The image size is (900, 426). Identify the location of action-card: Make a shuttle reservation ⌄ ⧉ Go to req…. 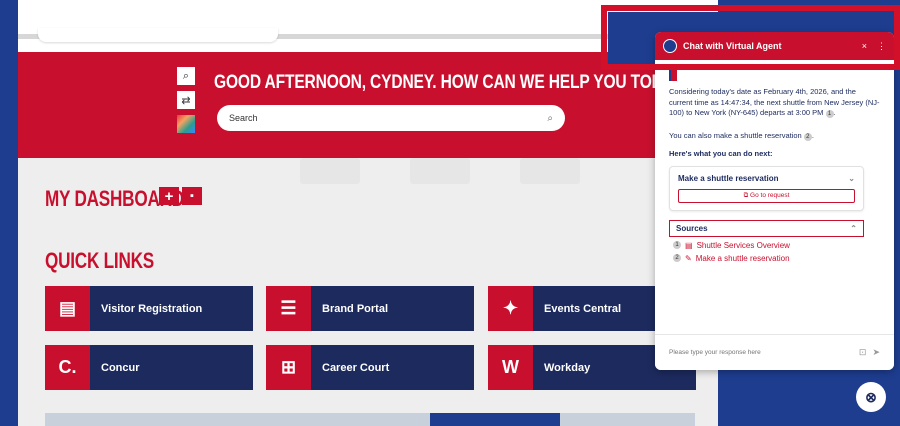
(766, 188).